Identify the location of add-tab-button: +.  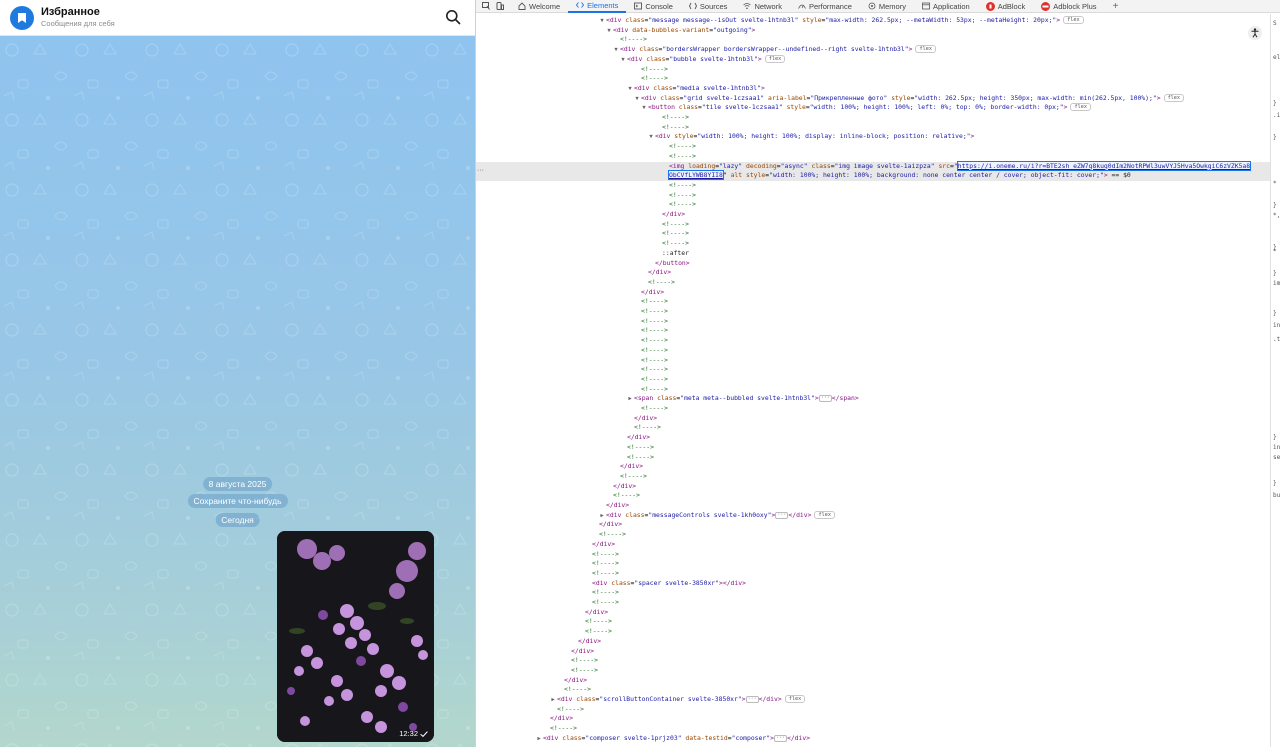
(1116, 6).